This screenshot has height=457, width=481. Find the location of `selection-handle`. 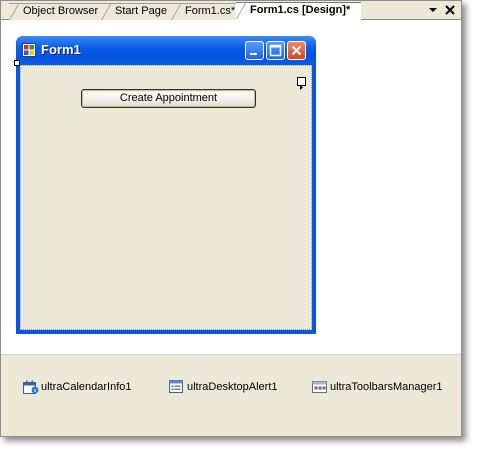

selection-handle is located at coordinates (17, 63).